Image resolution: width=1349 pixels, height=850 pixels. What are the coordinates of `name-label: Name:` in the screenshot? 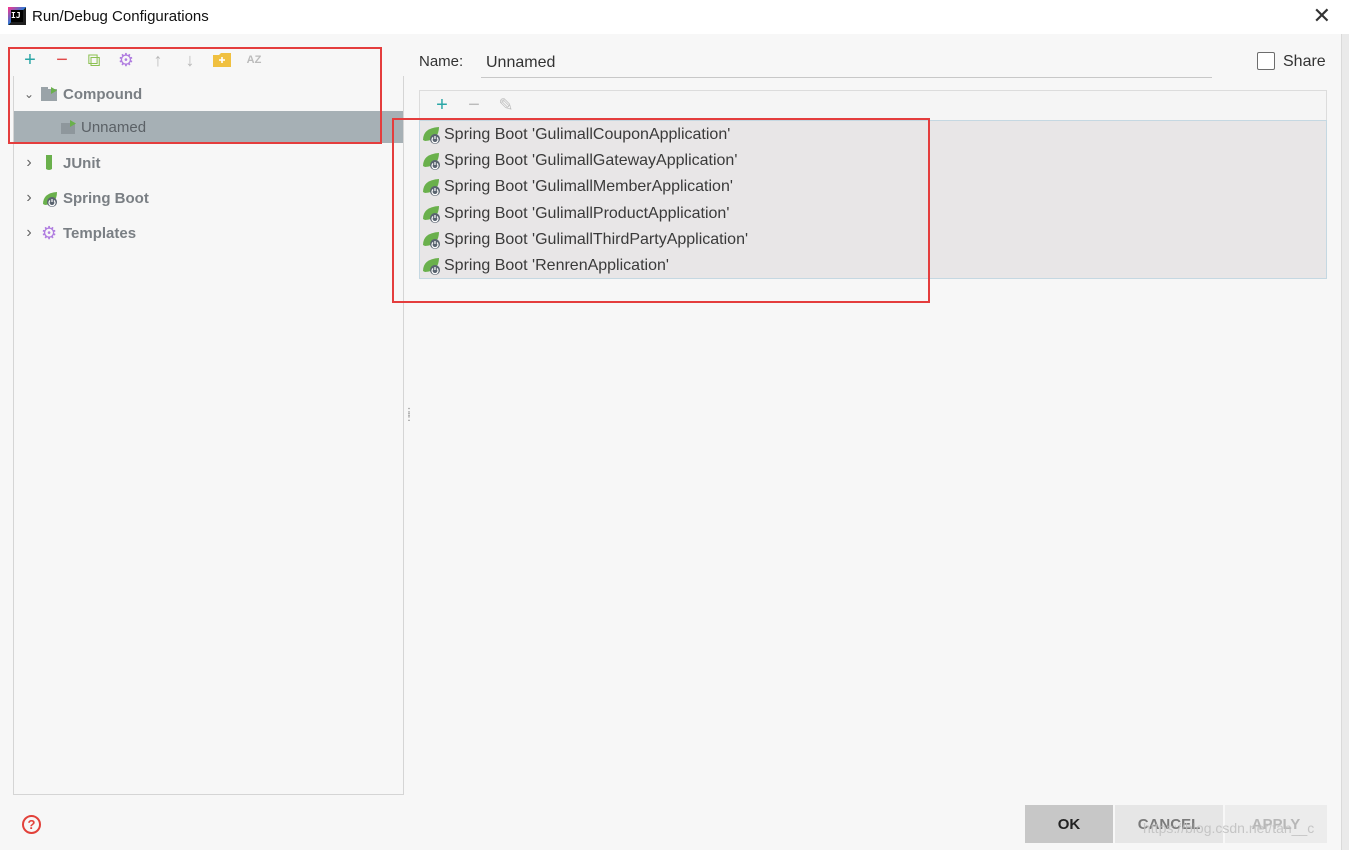 It's located at (441, 61).